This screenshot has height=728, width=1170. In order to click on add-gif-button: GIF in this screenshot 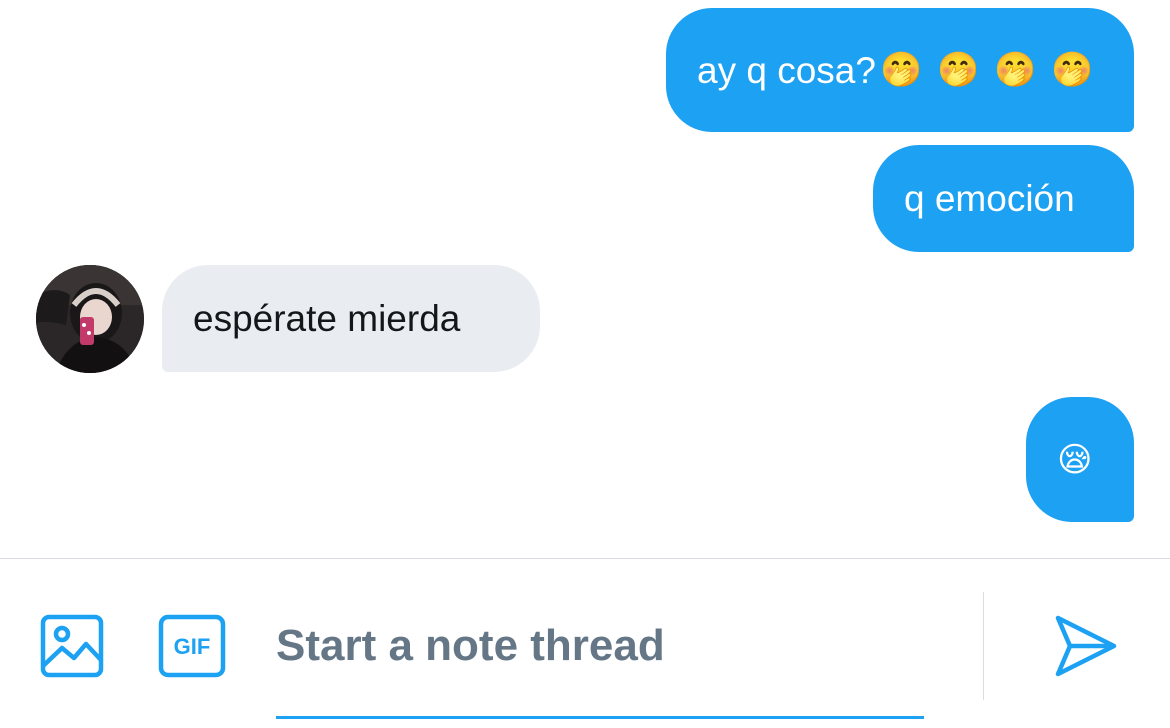, I will do `click(192, 646)`.